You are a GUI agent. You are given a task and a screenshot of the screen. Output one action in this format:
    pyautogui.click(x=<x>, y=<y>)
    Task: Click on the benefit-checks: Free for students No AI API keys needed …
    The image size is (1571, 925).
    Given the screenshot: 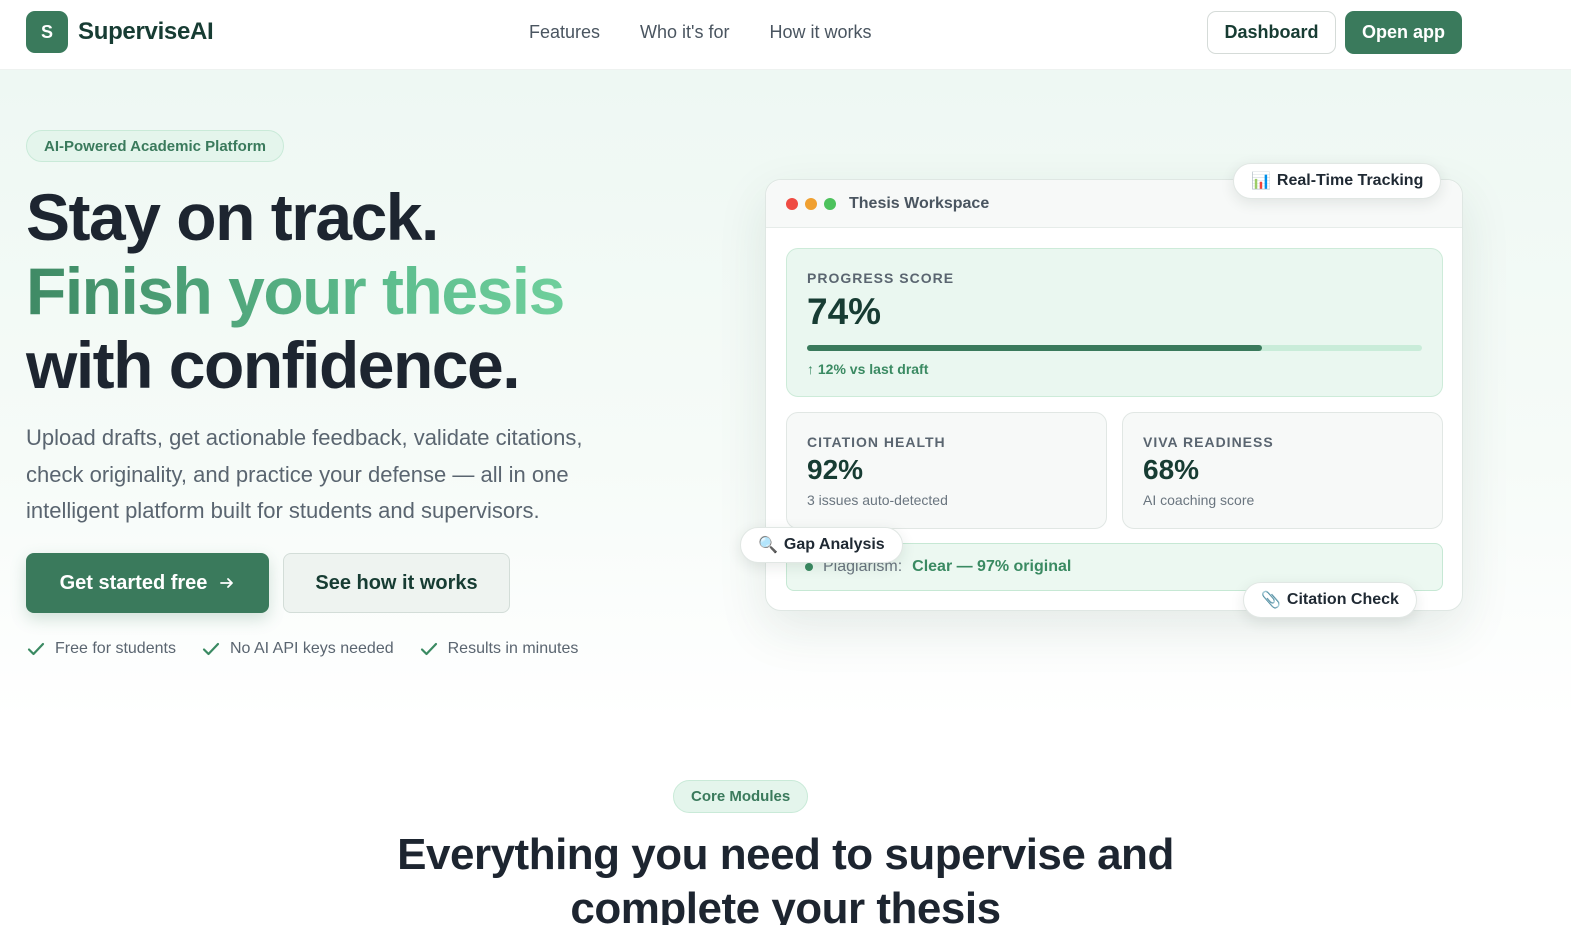 What is the action you would take?
    pyautogui.click(x=302, y=649)
    